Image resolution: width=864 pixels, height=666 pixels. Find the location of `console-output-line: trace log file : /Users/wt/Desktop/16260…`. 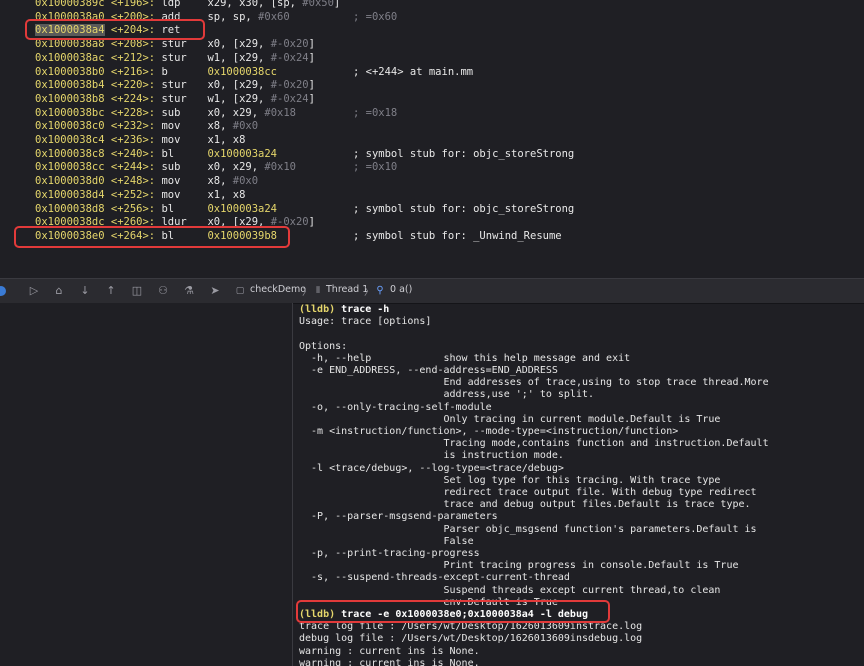

console-output-line: trace log file : /Users/wt/Desktop/16260… is located at coordinates (471, 627).